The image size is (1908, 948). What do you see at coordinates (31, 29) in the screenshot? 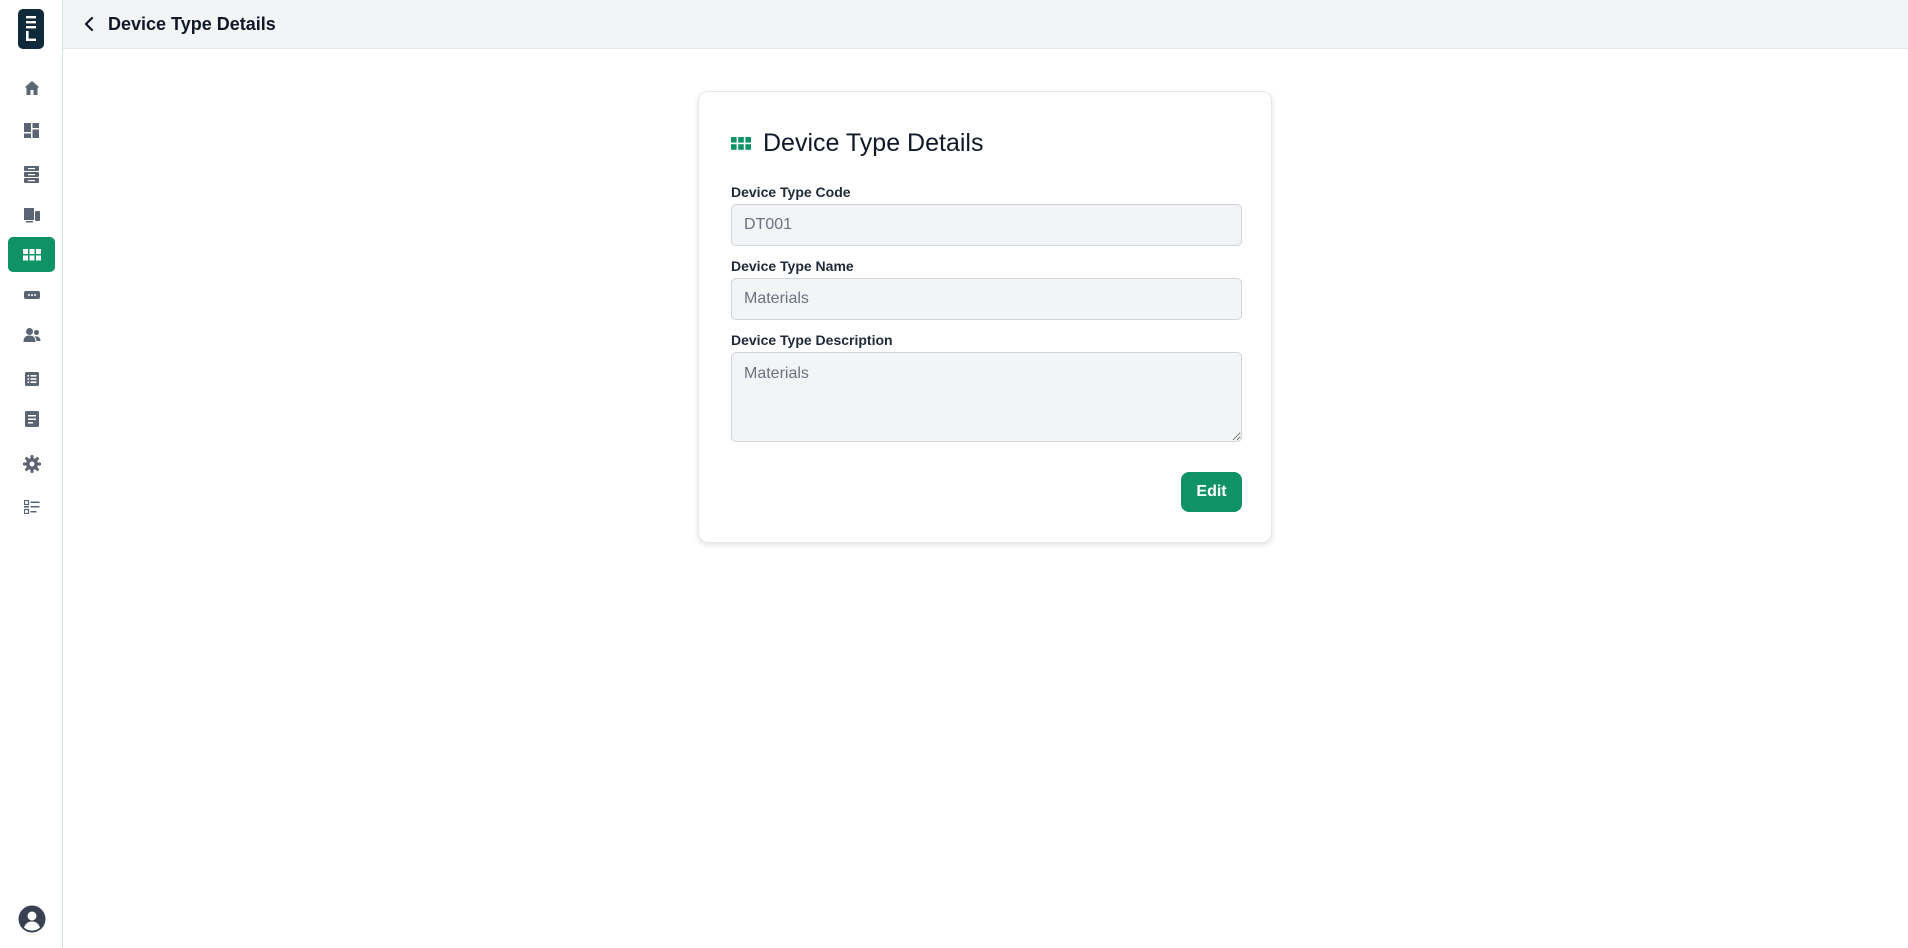
I see `app-logo-icon` at bounding box center [31, 29].